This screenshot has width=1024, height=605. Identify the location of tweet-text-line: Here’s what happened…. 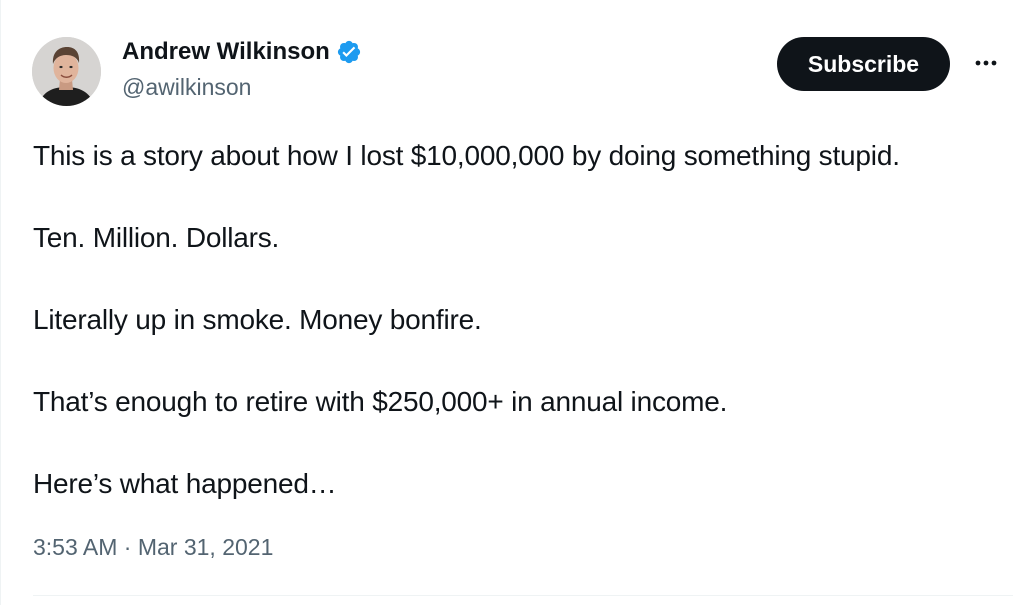
(185, 483).